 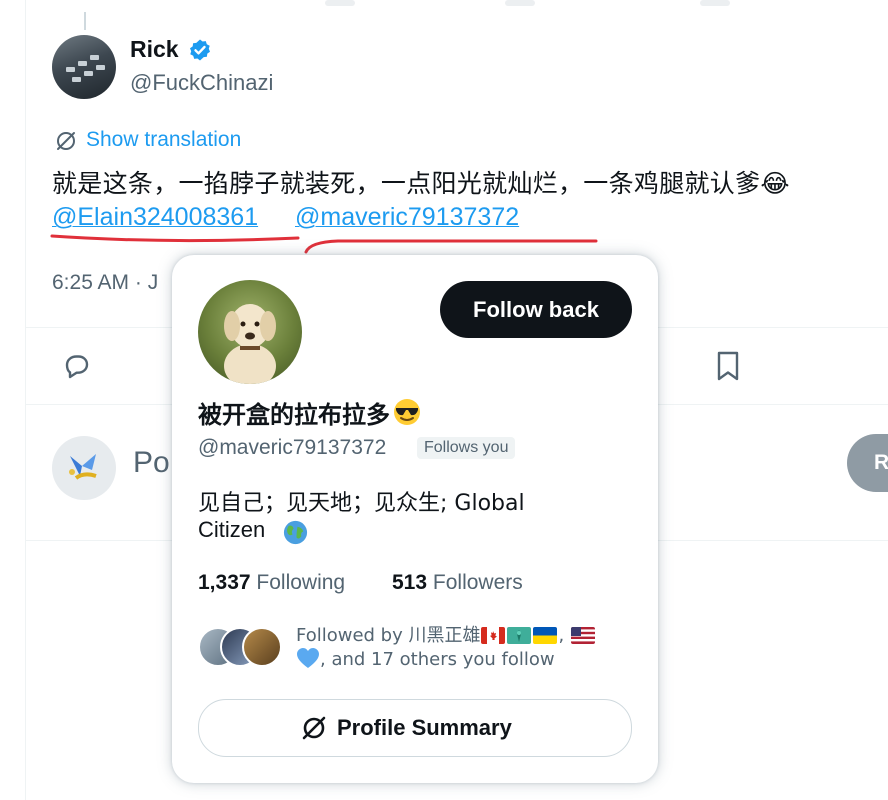 What do you see at coordinates (154, 49) in the screenshot?
I see `author-name: Rick` at bounding box center [154, 49].